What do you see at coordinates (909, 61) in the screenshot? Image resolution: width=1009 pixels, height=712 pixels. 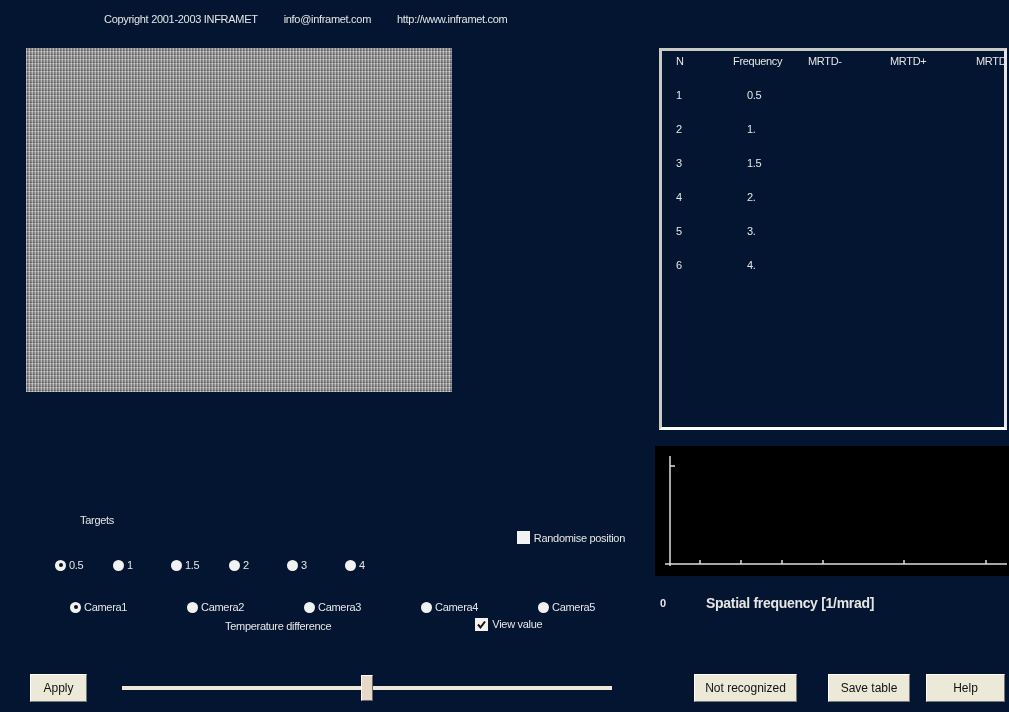 I see `column-header: MRTD+` at bounding box center [909, 61].